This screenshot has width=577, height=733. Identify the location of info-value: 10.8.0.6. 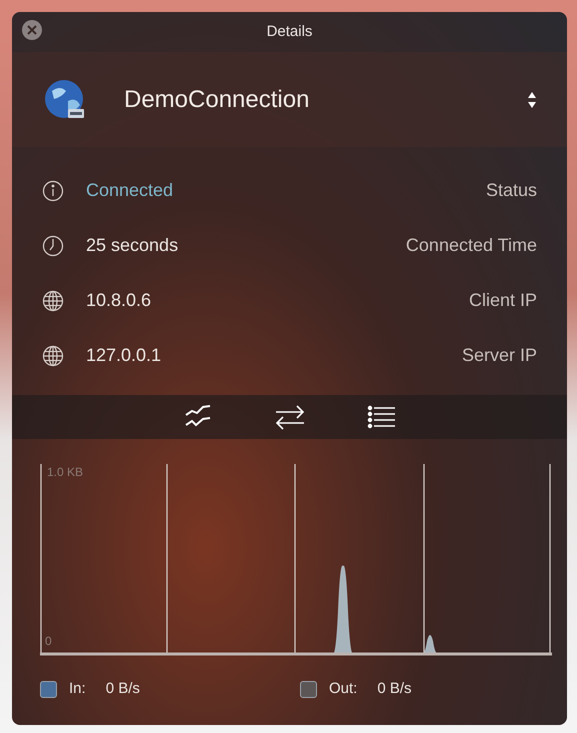
(119, 300).